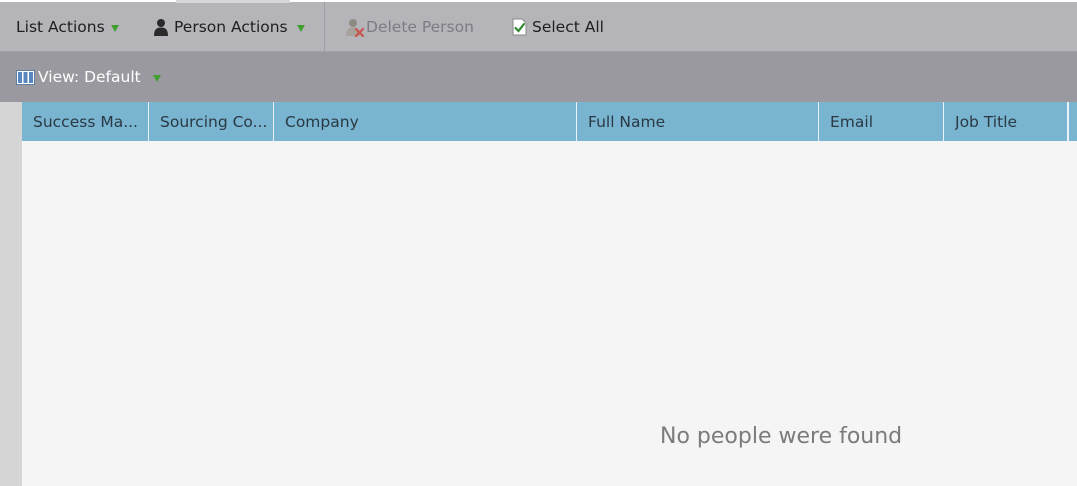  What do you see at coordinates (519, 27) in the screenshot?
I see `checkbox-page-icon` at bounding box center [519, 27].